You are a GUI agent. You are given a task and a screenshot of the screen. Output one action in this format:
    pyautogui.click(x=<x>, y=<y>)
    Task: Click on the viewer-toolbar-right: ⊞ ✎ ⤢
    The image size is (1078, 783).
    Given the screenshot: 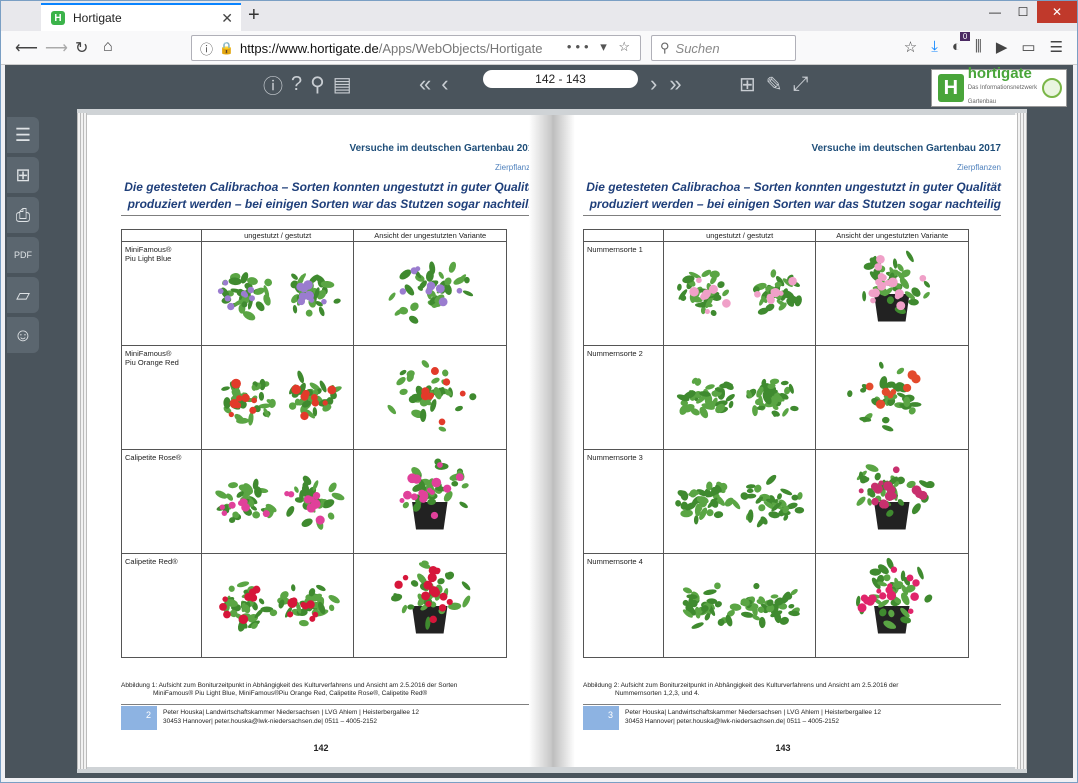 What is the action you would take?
    pyautogui.click(x=774, y=84)
    